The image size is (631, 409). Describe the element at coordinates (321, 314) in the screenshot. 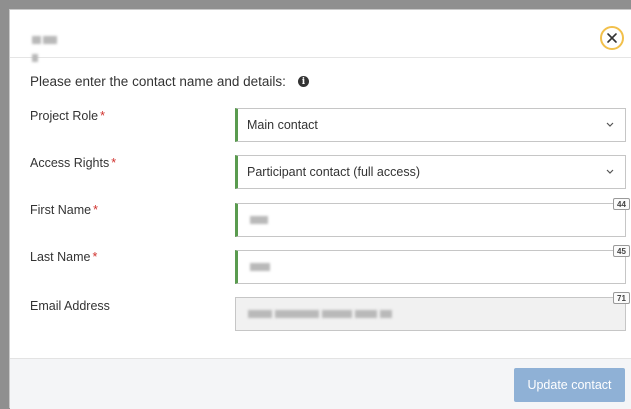

I see `email-redacted-value` at that location.